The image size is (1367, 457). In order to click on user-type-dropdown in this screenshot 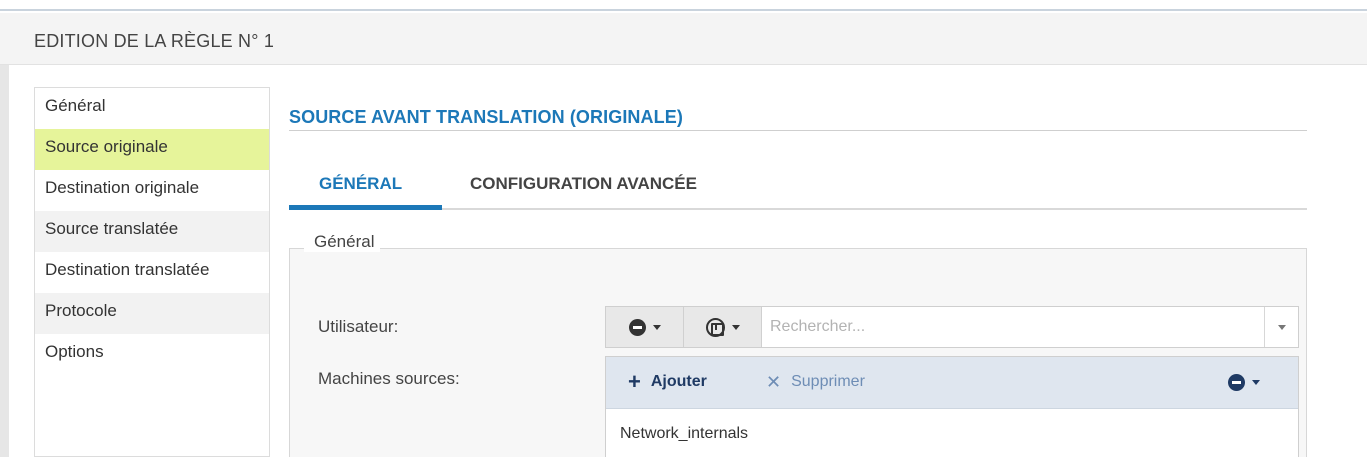, I will do `click(645, 327)`.